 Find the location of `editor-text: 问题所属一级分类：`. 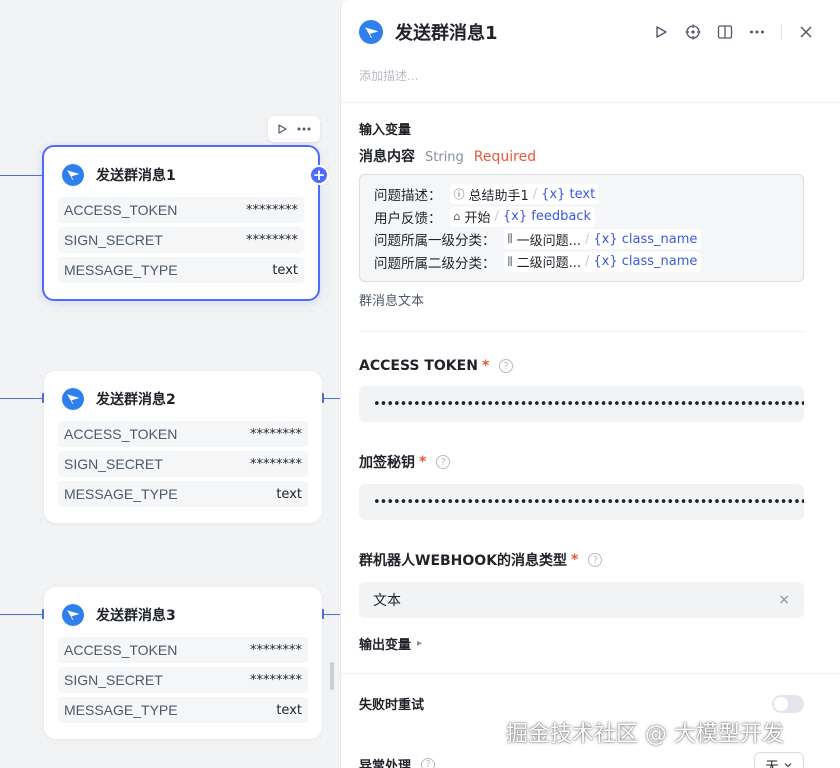

editor-text: 问题所属一级分类： is located at coordinates (435, 241).